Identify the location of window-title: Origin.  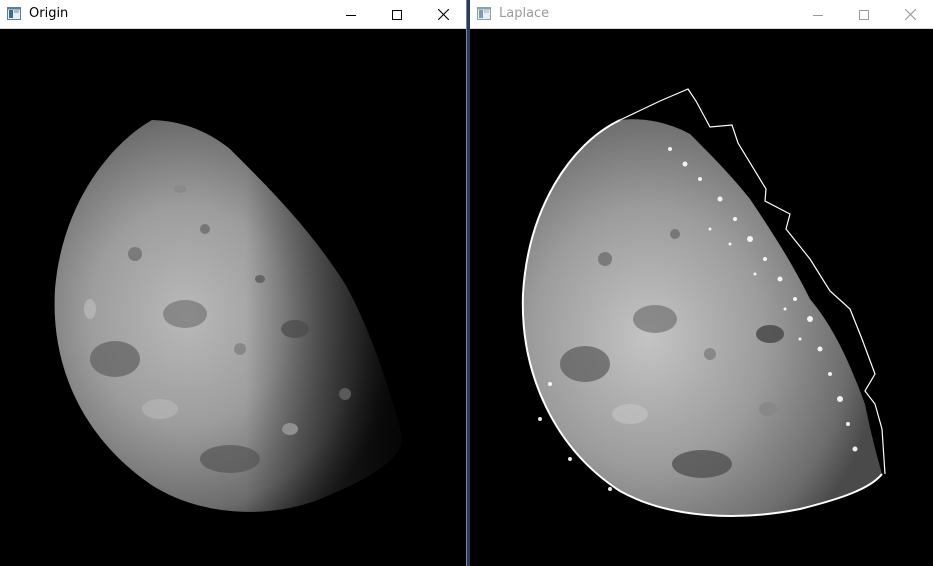
(49, 13).